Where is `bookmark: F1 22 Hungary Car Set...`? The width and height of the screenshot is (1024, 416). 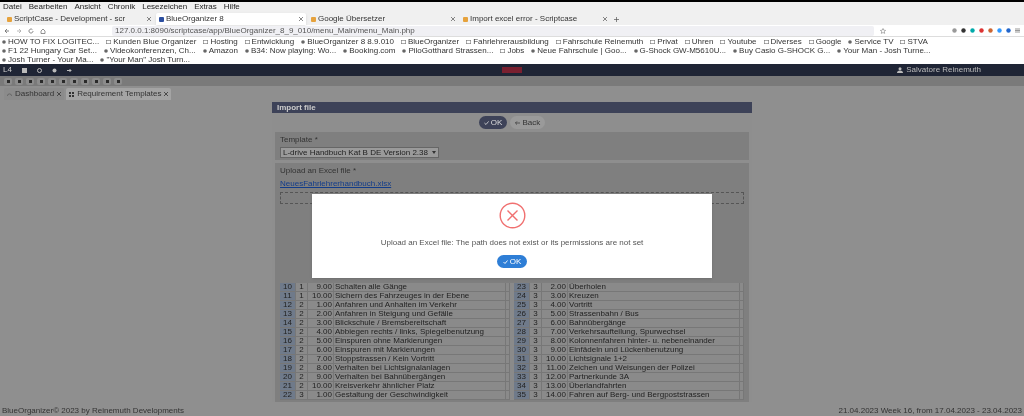 bookmark: F1 22 Hungary Car Set... is located at coordinates (49, 50).